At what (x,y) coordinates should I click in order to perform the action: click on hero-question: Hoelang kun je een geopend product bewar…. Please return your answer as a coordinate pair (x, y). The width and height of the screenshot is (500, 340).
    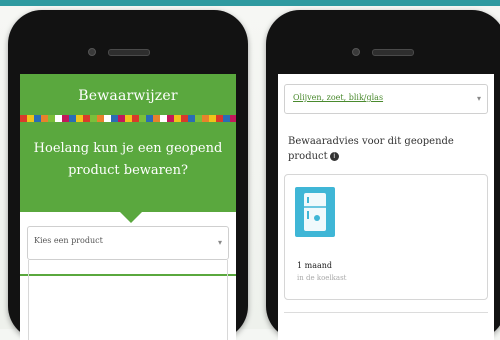
    Looking at the image, I should click on (128, 159).